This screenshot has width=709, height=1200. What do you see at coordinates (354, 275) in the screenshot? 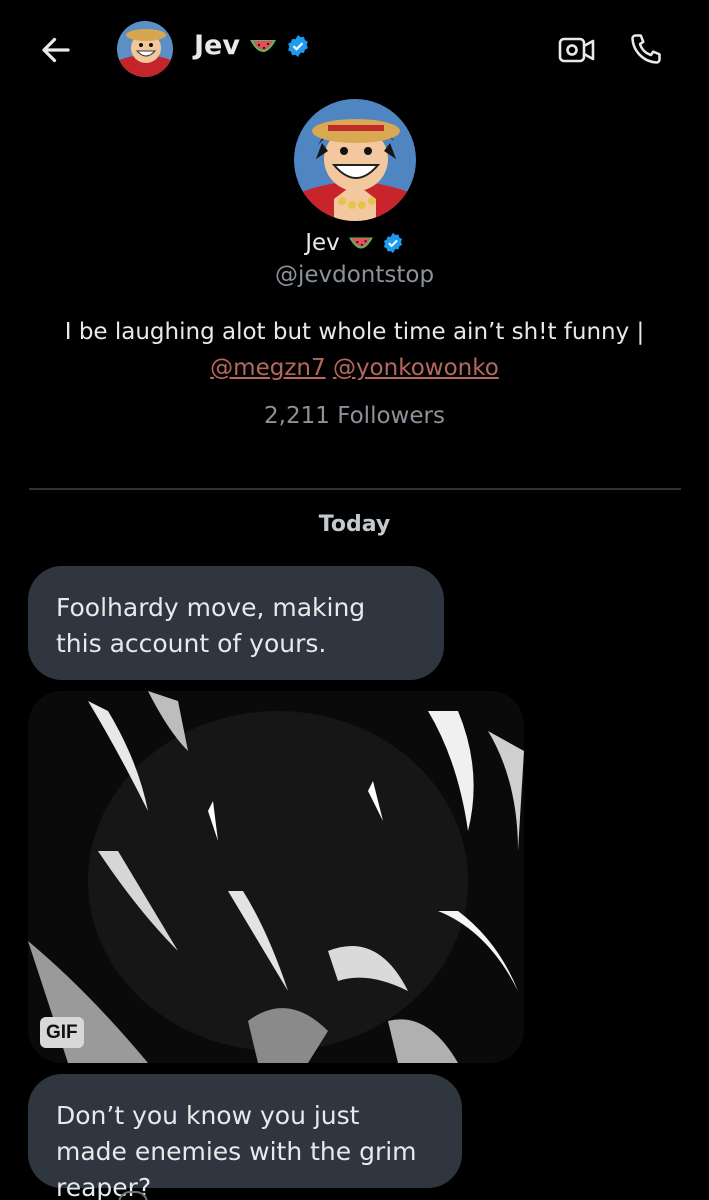
I see `profile-handle: @jevdontstop` at bounding box center [354, 275].